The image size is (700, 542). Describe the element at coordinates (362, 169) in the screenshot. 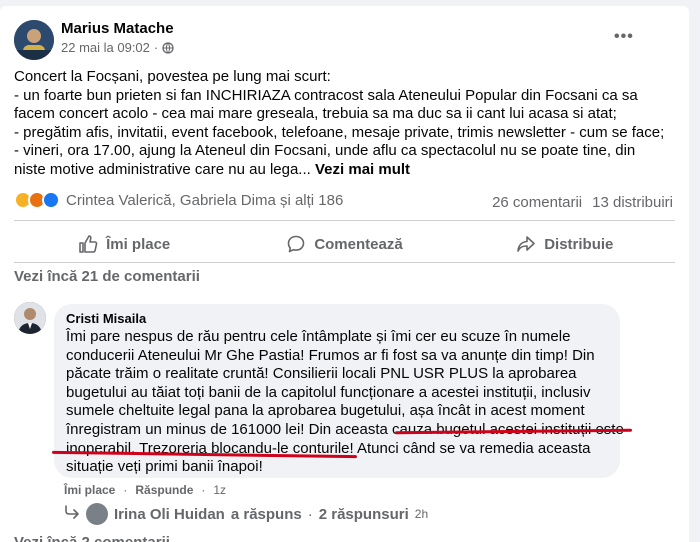

I see `see-more-link: Vezi mai mult` at that location.